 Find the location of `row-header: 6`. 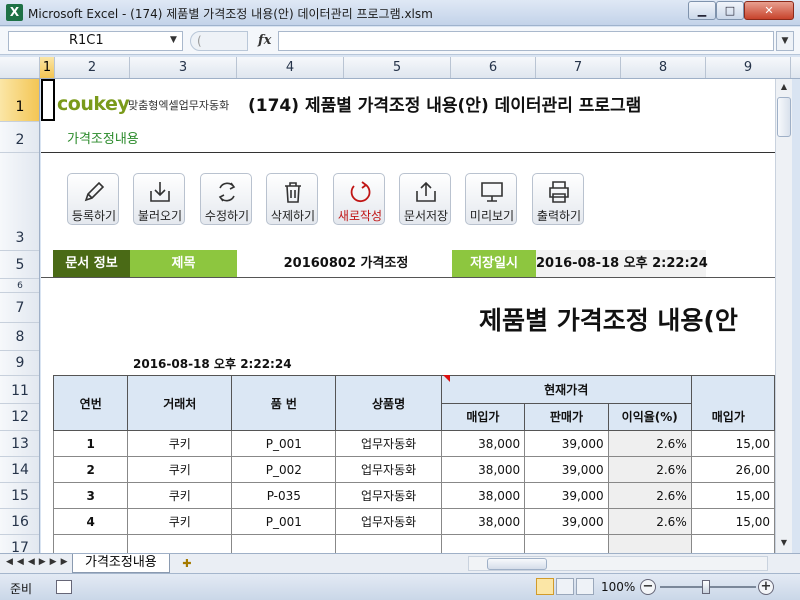

row-header: 6 is located at coordinates (19, 286).